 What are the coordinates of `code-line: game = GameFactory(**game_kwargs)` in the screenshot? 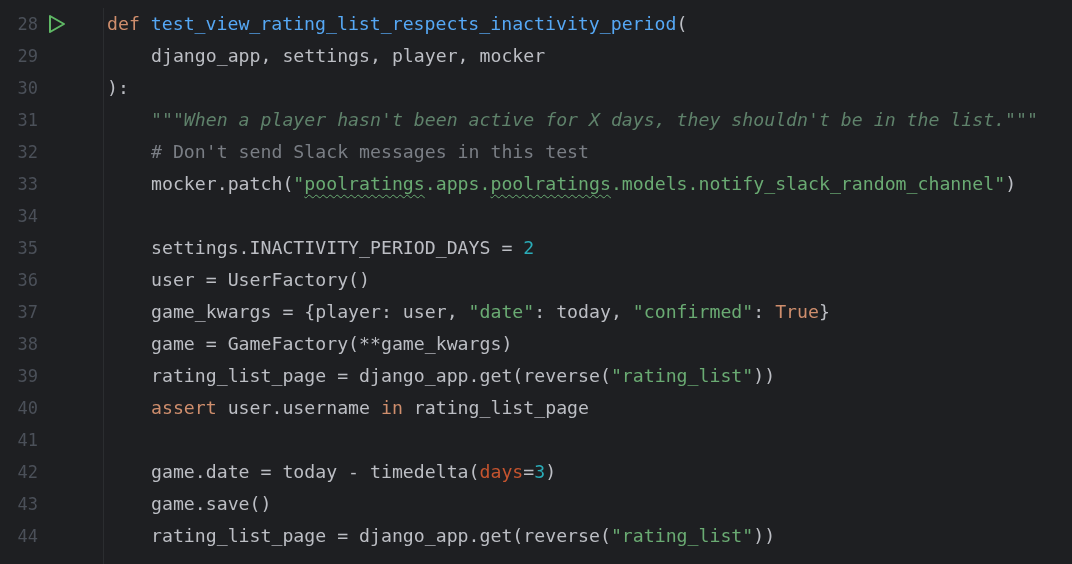 It's located at (332, 344).